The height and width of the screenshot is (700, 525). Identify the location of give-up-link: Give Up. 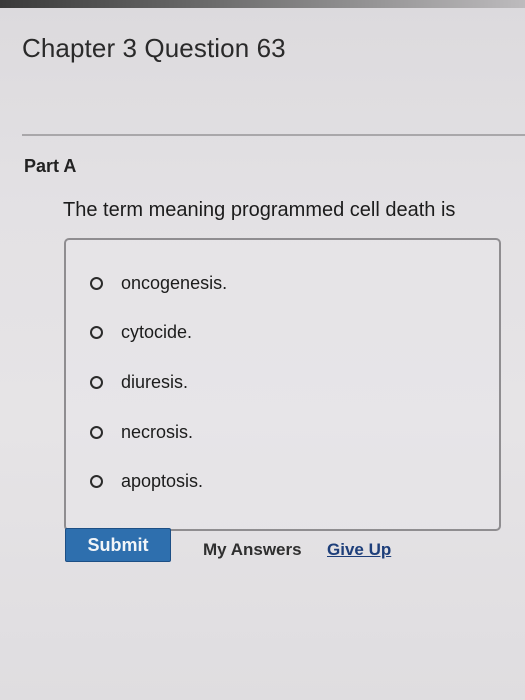
(359, 550).